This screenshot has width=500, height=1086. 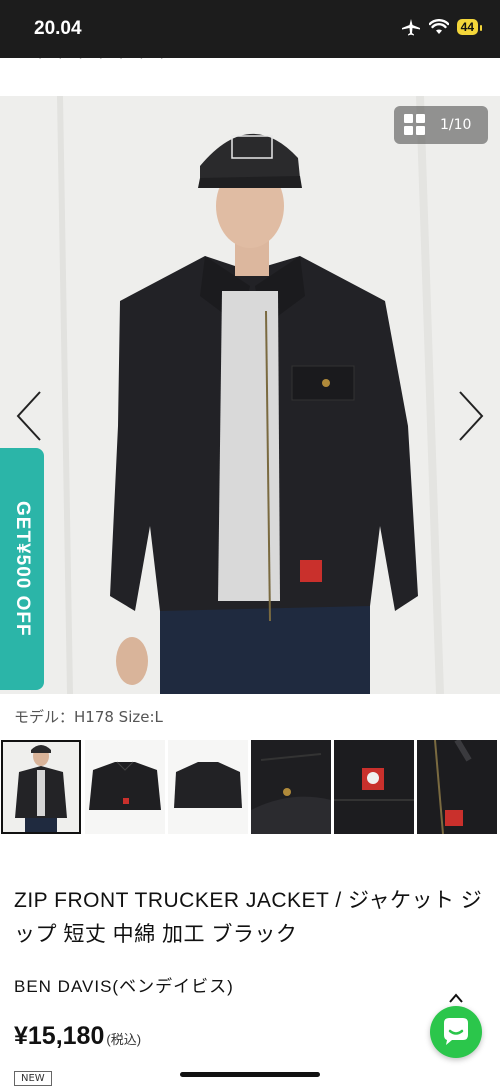 I want to click on home-indicator, so click(x=250, y=1074).